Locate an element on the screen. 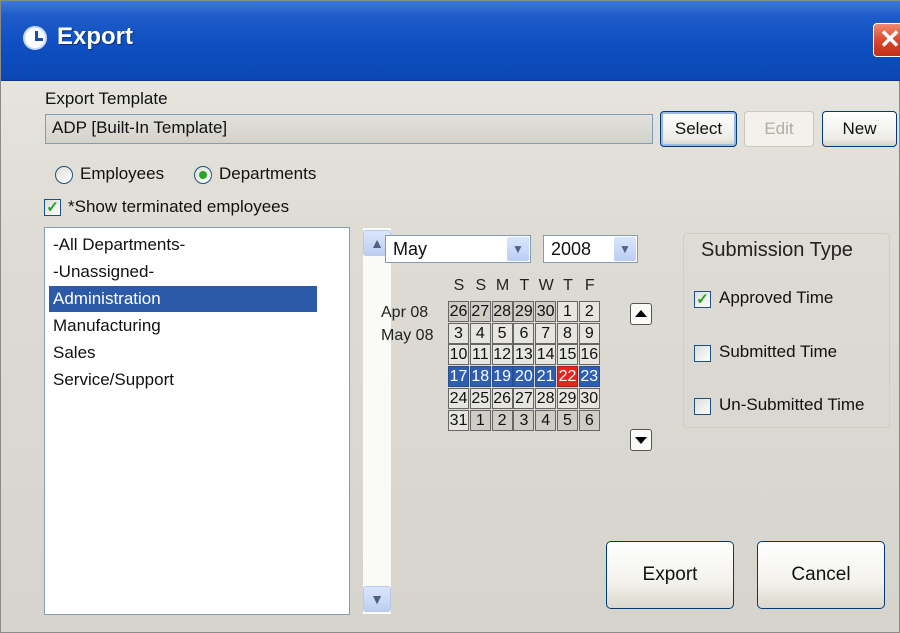  calendar-next-button is located at coordinates (641, 440).